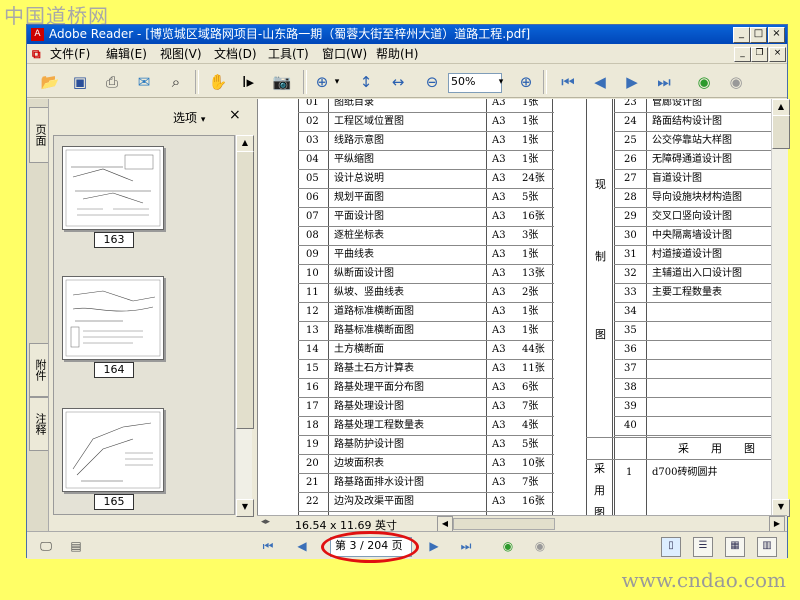 The height and width of the screenshot is (600, 800). Describe the element at coordinates (153, 116) in the screenshot. I see `thumbnail-header: 选项 ▾ ×` at that location.